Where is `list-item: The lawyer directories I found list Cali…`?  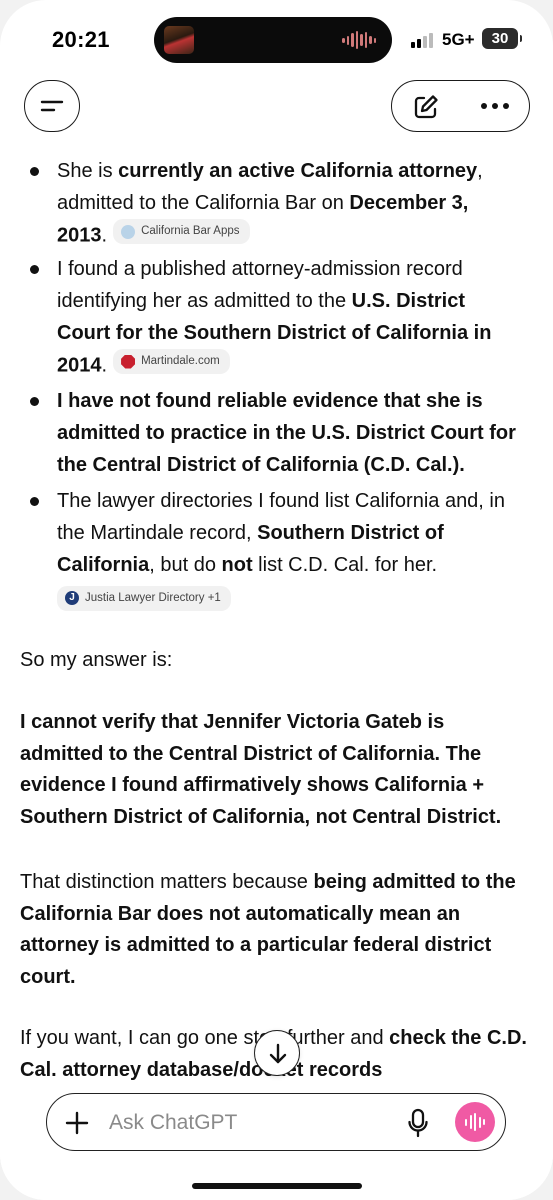
list-item: The lawyer directories I found list Cali… is located at coordinates (273, 549).